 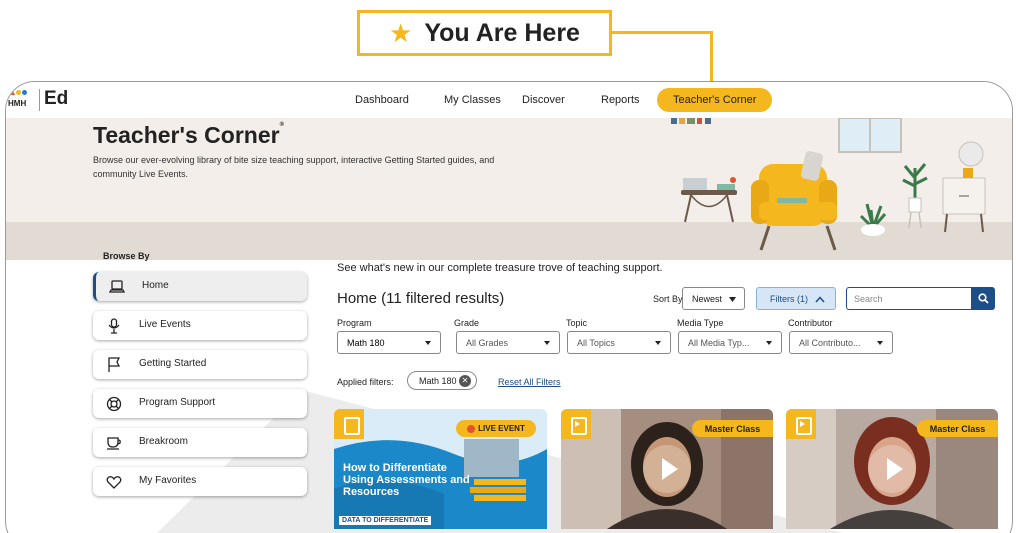 I want to click on filter-topic-label: Topic, so click(x=577, y=323).